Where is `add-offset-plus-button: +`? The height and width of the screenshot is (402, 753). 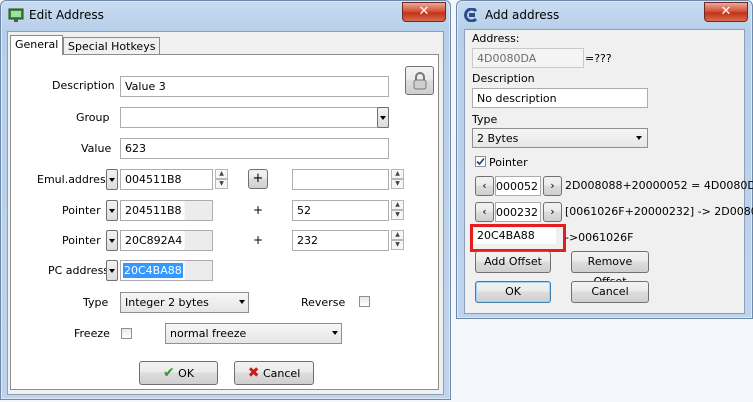 add-offset-plus-button: + is located at coordinates (258, 179).